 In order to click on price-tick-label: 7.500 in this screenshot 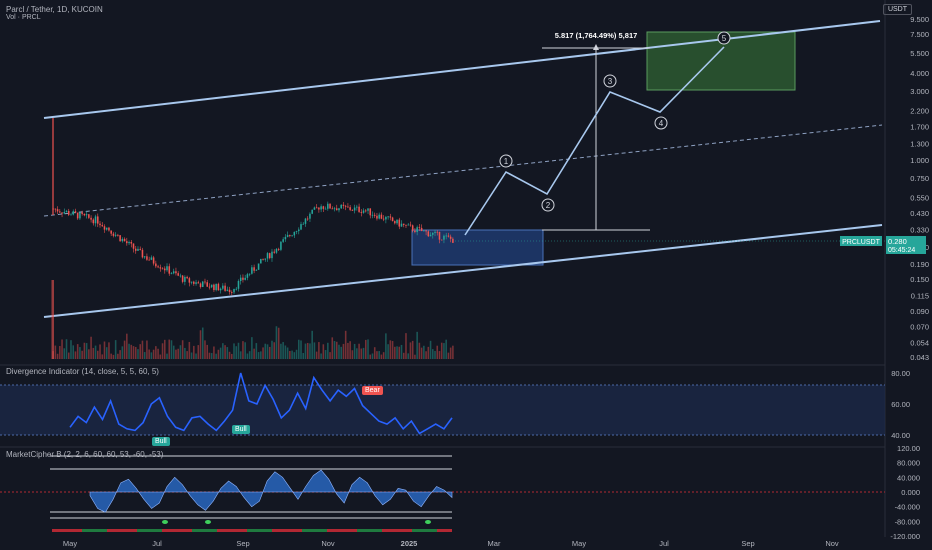, I will do `click(919, 34)`.